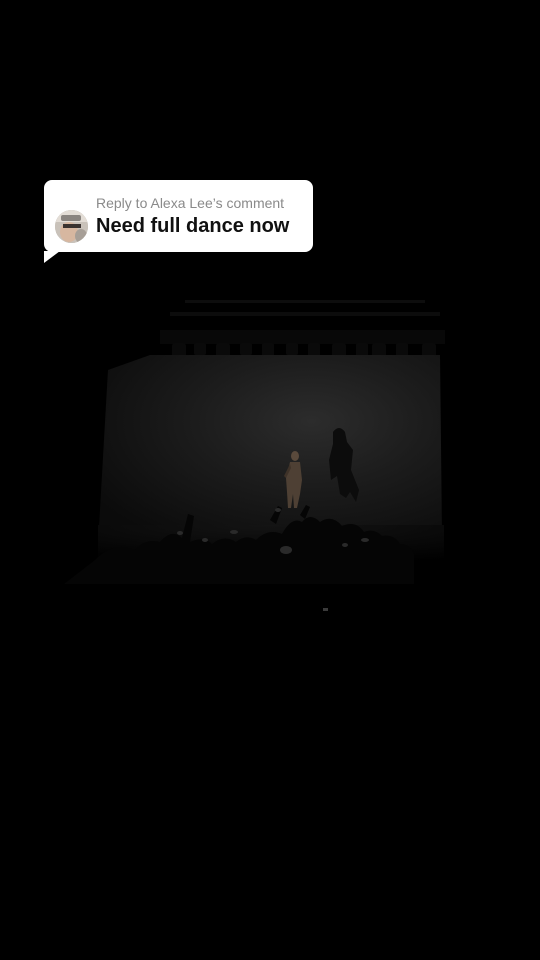 Image resolution: width=540 pixels, height=960 pixels. I want to click on reply-to-label: Reply to Alexa Lee’s comment, so click(190, 203).